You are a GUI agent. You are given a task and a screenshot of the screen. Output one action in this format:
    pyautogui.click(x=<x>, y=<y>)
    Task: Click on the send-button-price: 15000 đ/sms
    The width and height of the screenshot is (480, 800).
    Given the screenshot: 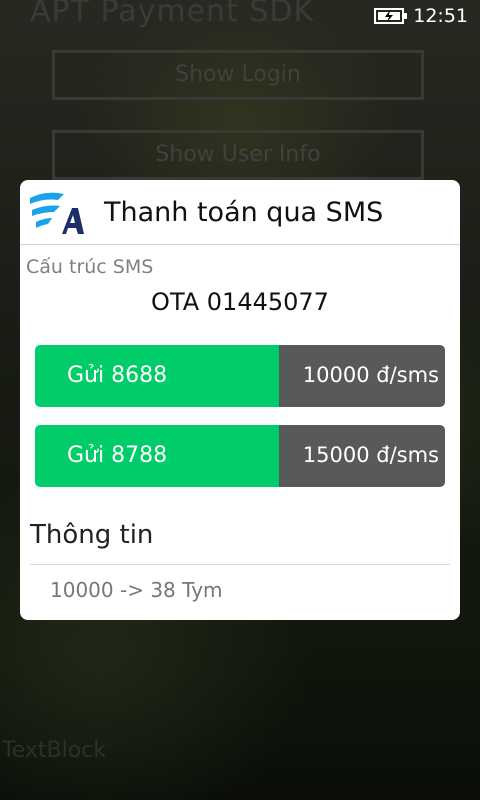 What is the action you would take?
    pyautogui.click(x=370, y=455)
    